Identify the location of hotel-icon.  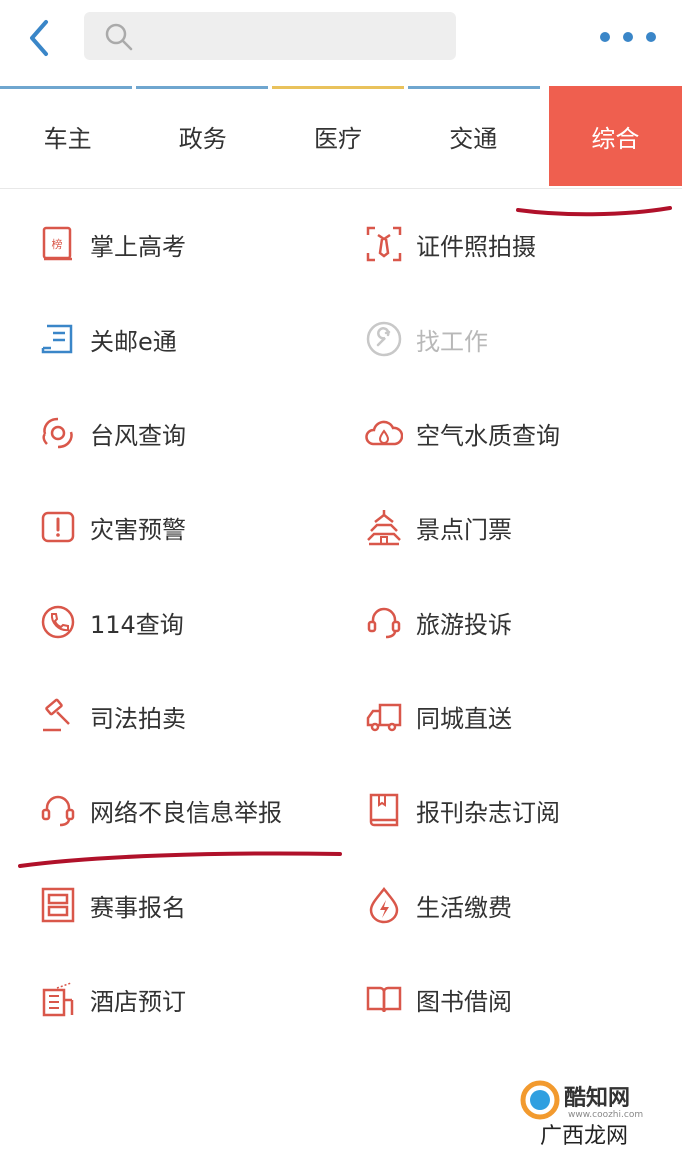
(58, 999).